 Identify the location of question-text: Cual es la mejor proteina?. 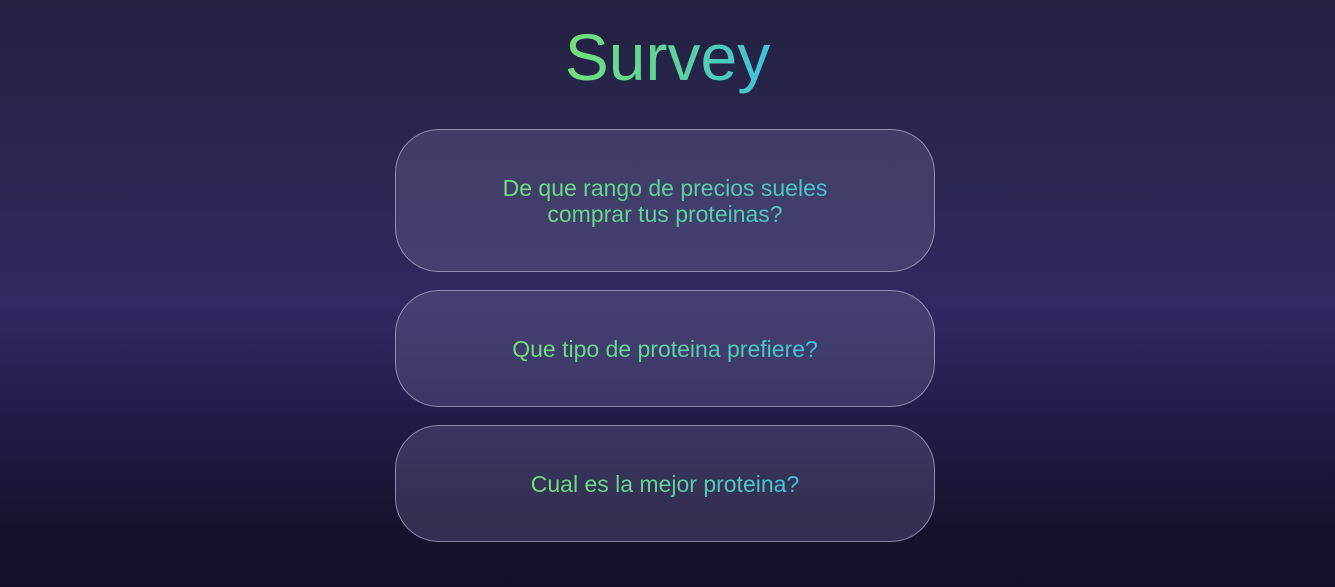
(665, 483).